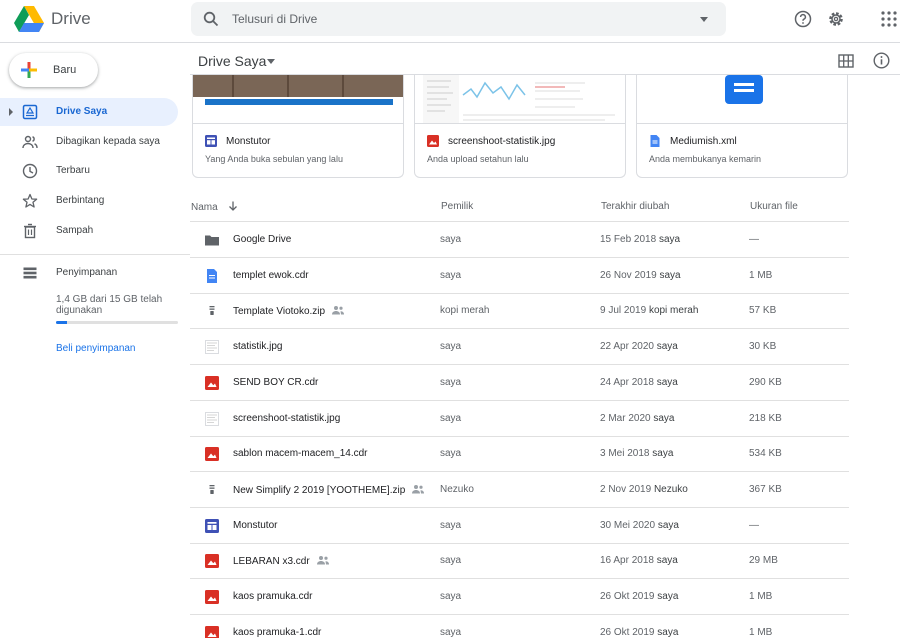 Image resolution: width=900 pixels, height=638 pixels. What do you see at coordinates (704, 19) in the screenshot?
I see `search-options-icon` at bounding box center [704, 19].